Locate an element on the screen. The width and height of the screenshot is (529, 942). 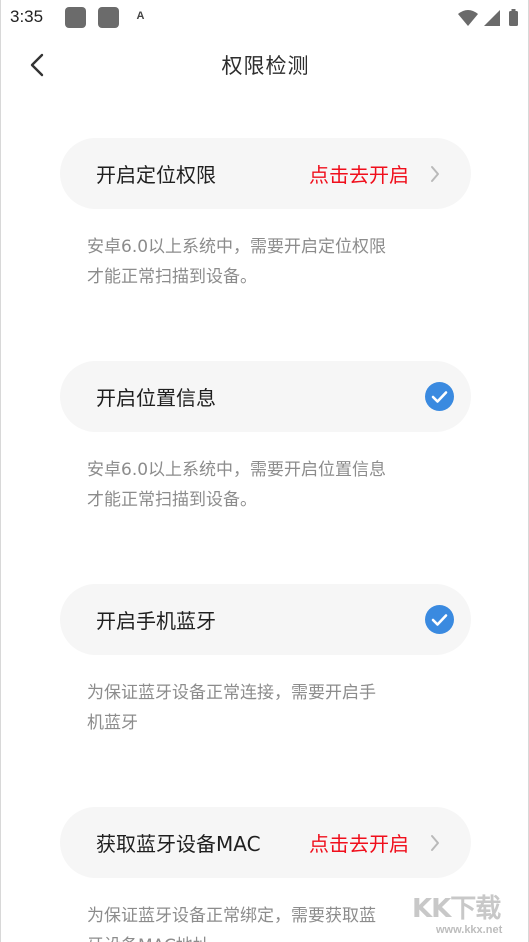
status-time: 3:35 is located at coordinates (27, 16).